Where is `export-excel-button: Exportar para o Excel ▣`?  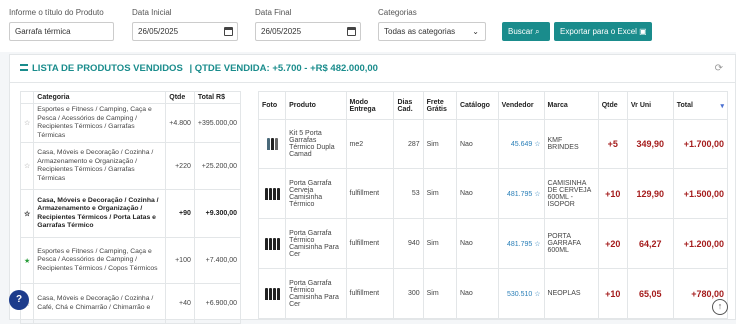
export-excel-button: Exportar para o Excel ▣ is located at coordinates (603, 31).